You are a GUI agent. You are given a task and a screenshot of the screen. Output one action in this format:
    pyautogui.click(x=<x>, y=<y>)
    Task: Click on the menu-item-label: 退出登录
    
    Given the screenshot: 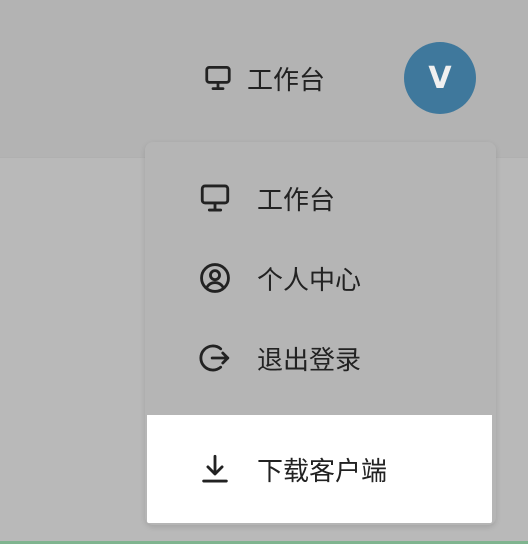 What is the action you would take?
    pyautogui.click(x=309, y=360)
    